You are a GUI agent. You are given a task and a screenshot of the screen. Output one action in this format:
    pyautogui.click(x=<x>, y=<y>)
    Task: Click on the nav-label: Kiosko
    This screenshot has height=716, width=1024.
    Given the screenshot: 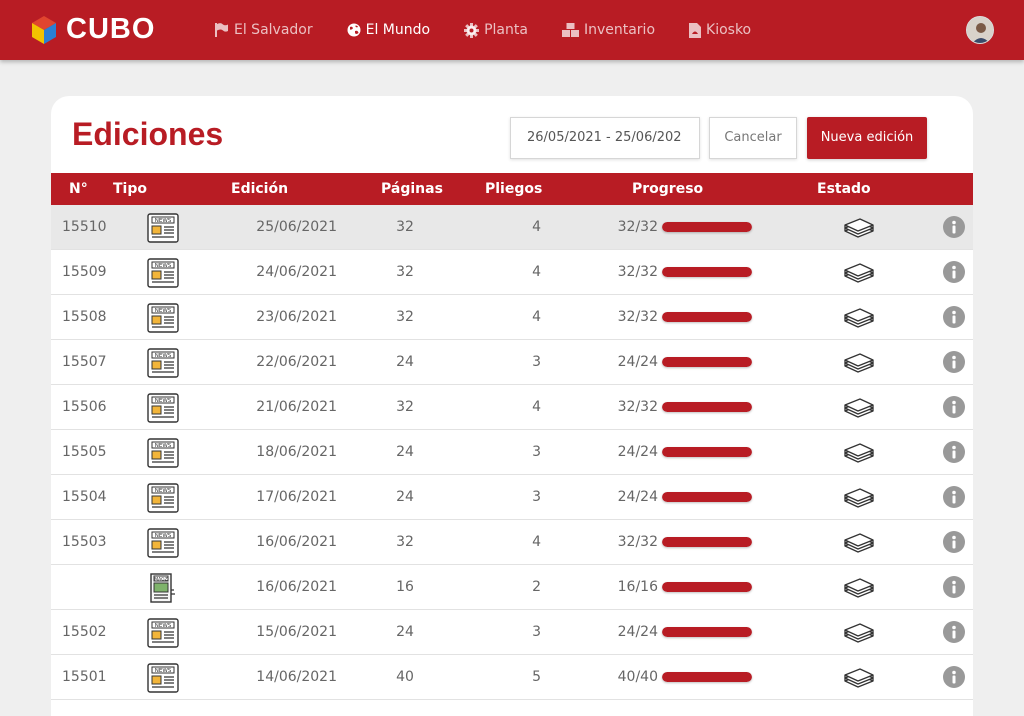 What is the action you would take?
    pyautogui.click(x=729, y=30)
    